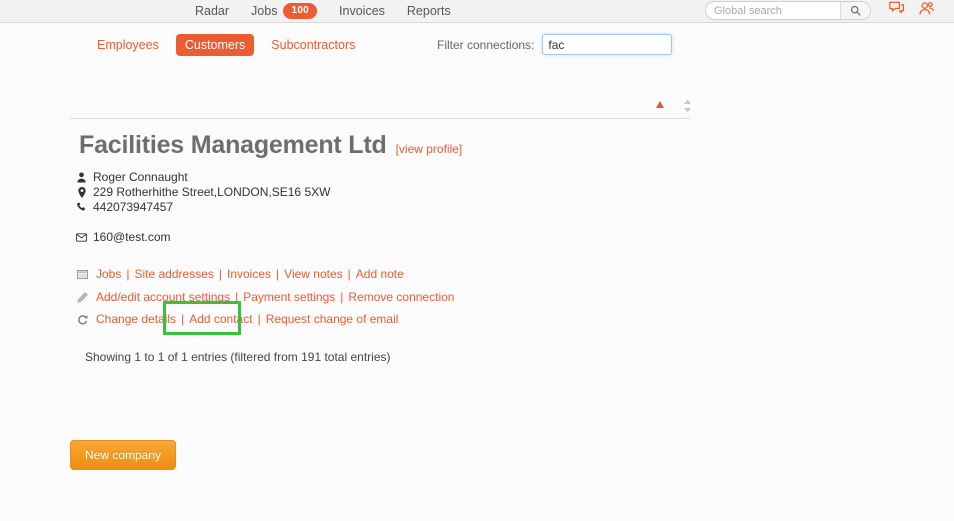 The image size is (954, 521). I want to click on link-add-edit-account-settings: Add/edit account settings, so click(163, 297).